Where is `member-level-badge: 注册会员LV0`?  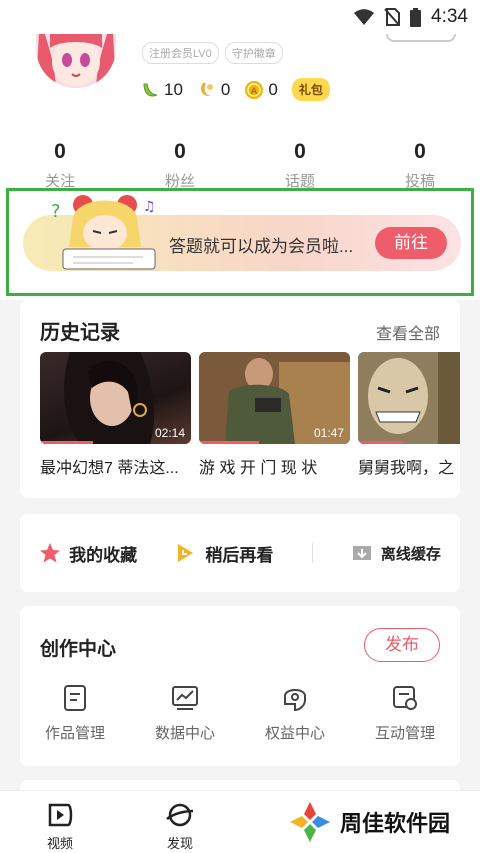 member-level-badge: 注册会员LV0 is located at coordinates (180, 53).